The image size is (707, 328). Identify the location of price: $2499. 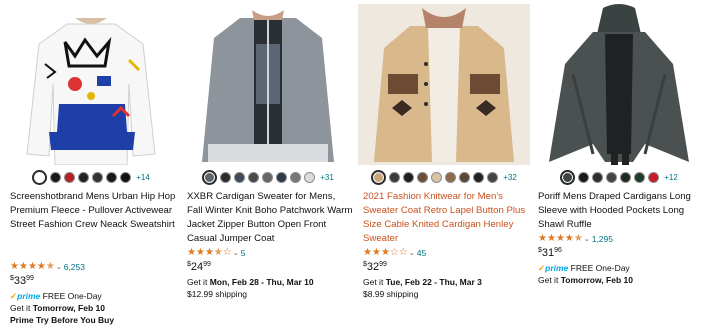
(199, 267).